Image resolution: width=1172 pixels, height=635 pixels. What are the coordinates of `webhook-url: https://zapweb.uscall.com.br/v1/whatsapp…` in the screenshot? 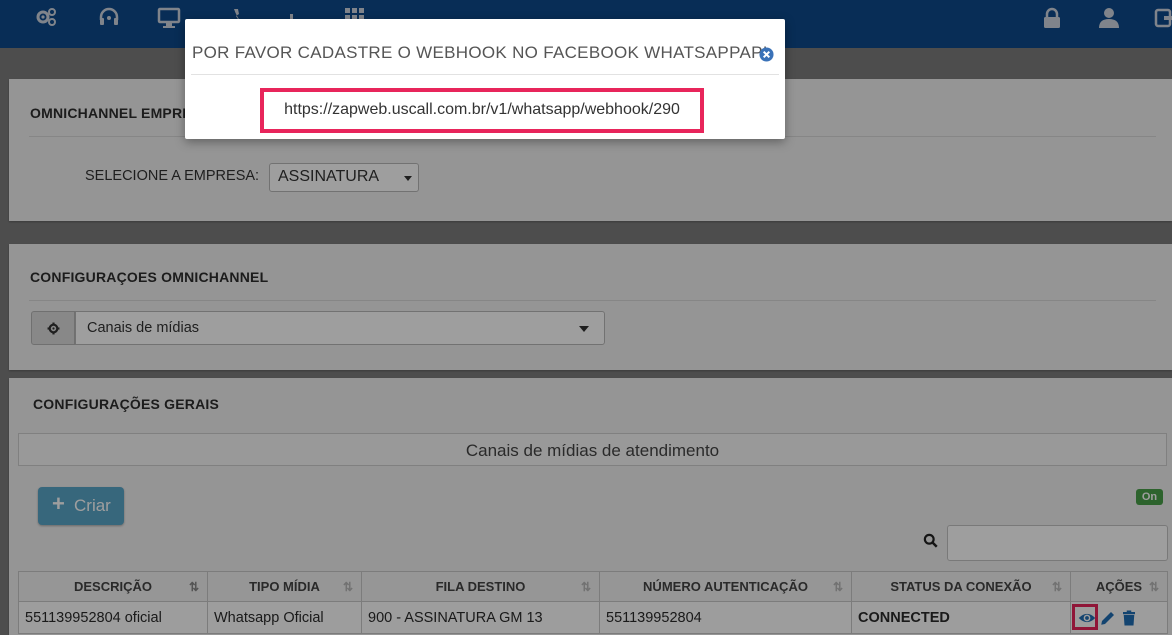 It's located at (482, 110).